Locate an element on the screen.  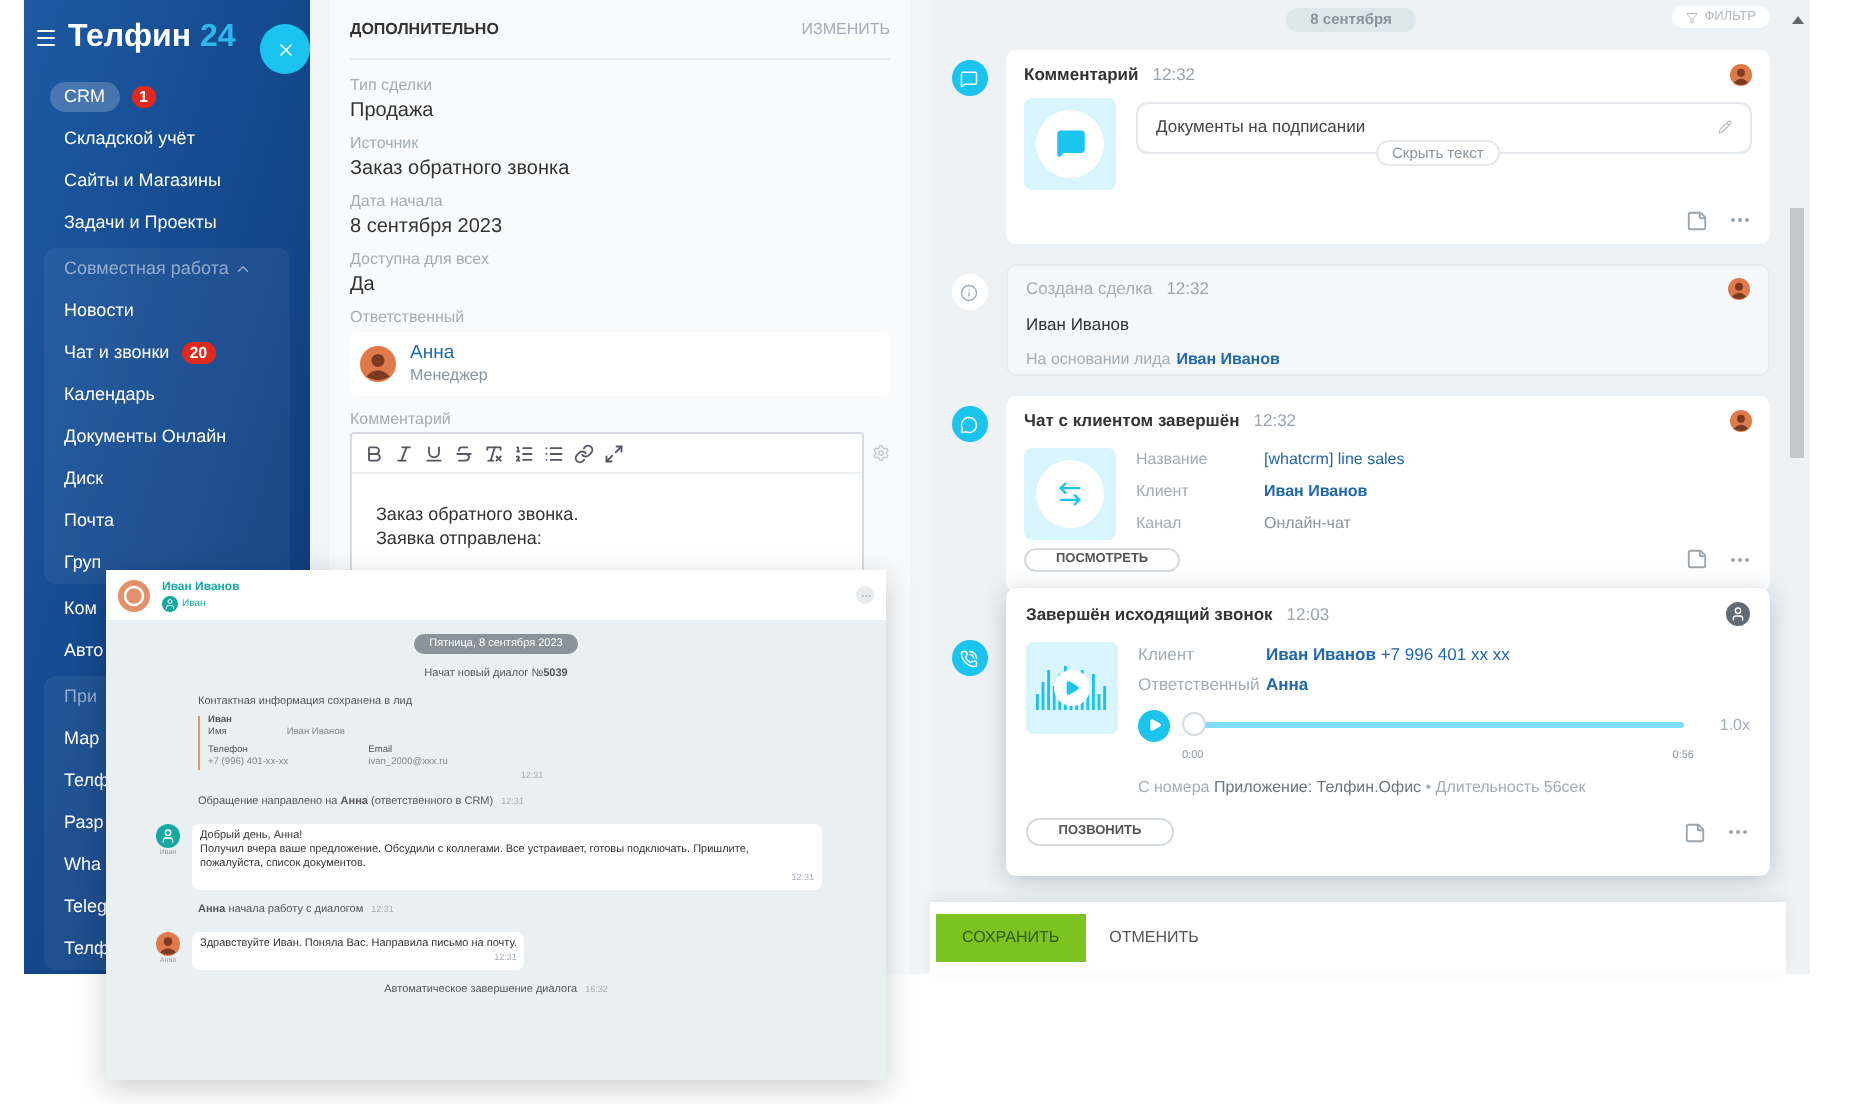
sidebar-item: Груп is located at coordinates (83, 563).